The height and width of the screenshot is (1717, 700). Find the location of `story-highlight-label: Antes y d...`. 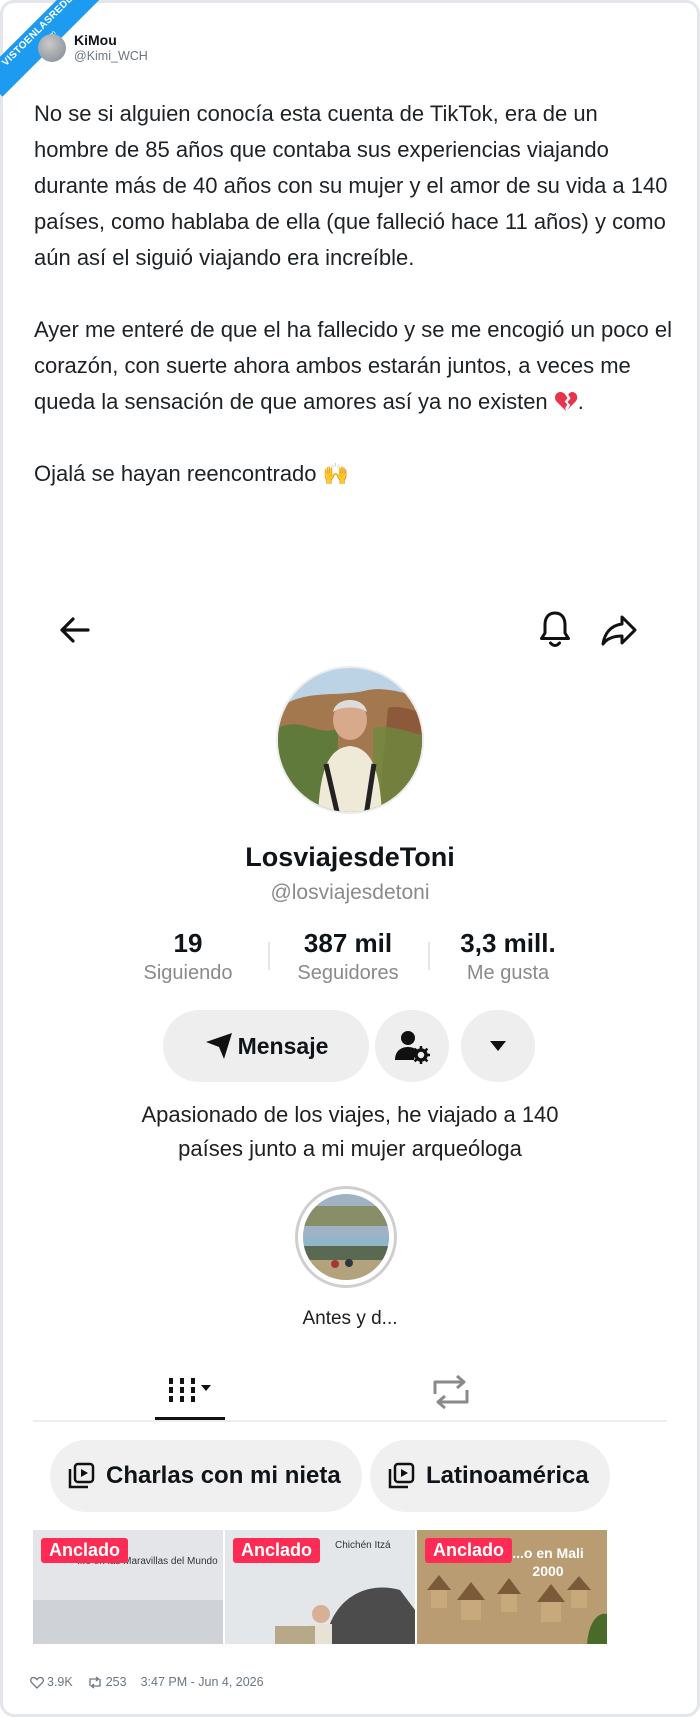

story-highlight-label: Antes y d... is located at coordinates (350, 1318).